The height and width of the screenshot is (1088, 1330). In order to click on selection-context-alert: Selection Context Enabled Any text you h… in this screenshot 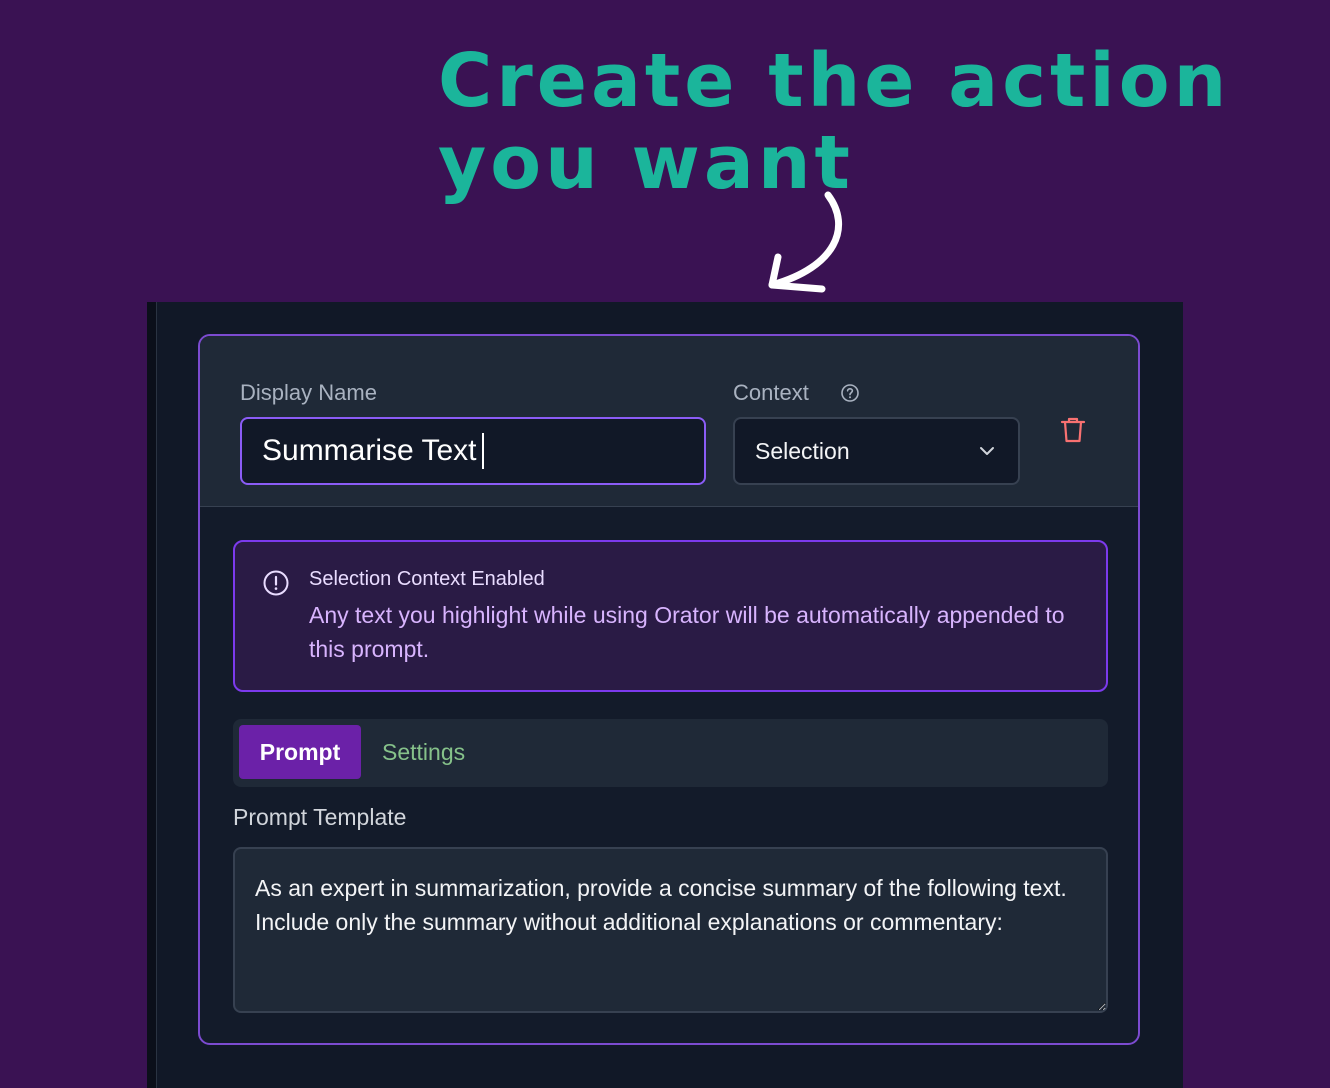, I will do `click(670, 616)`.